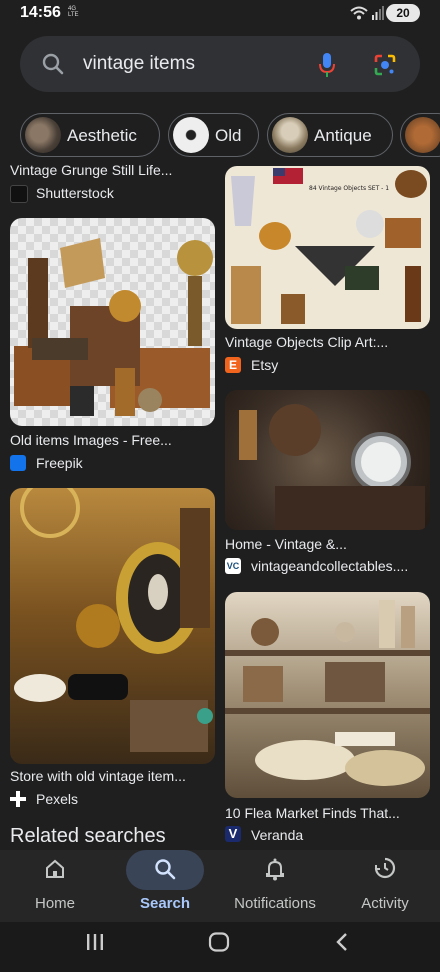 Image resolution: width=440 pixels, height=972 pixels. What do you see at coordinates (75, 193) in the screenshot?
I see `result-source: Shutterstock` at bounding box center [75, 193].